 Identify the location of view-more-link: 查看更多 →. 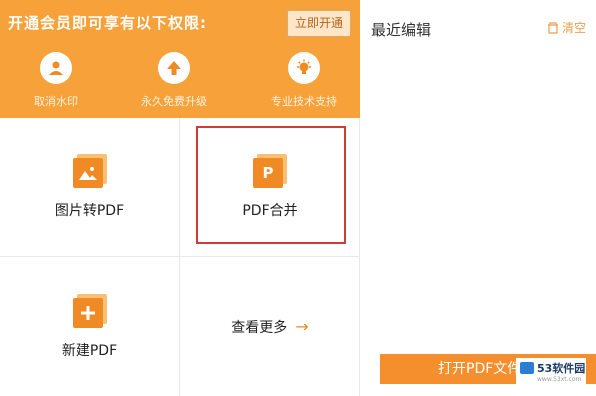
(270, 326).